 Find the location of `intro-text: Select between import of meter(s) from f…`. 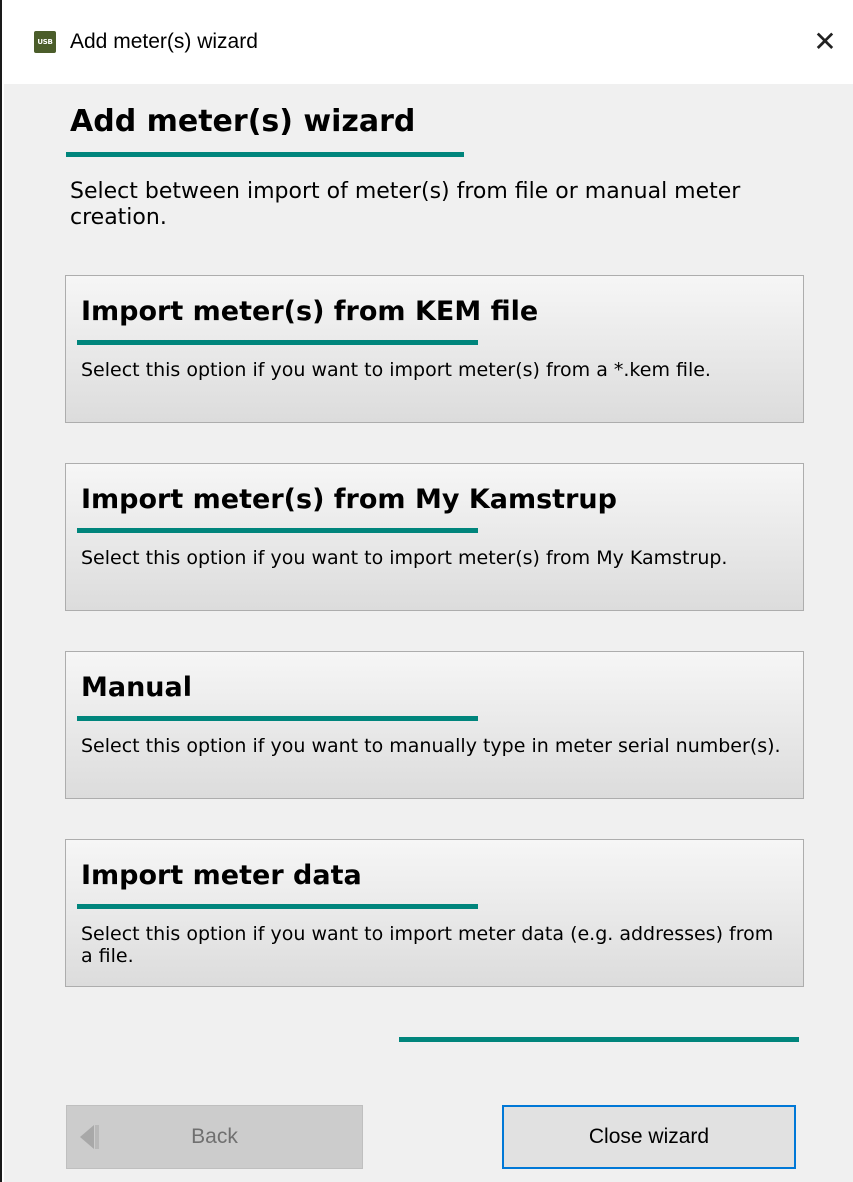

intro-text: Select between import of meter(s) from f… is located at coordinates (405, 204).